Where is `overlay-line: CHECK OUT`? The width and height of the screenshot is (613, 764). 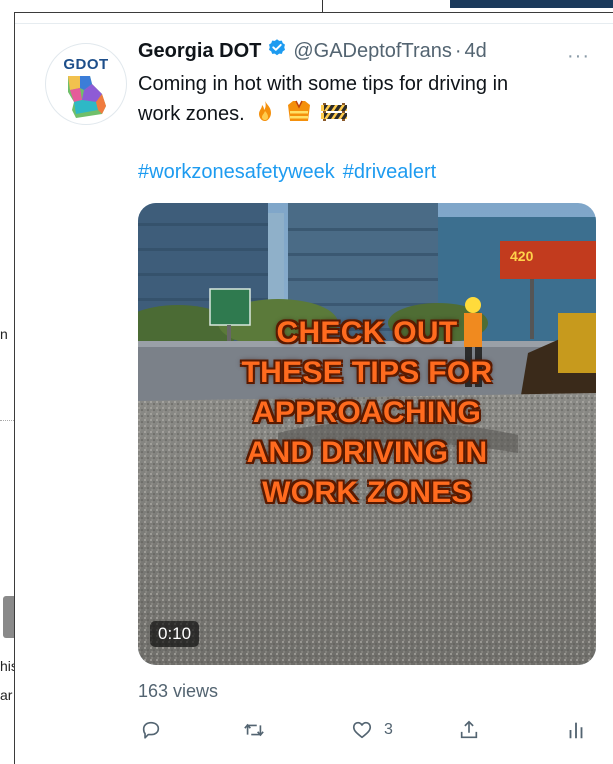
overlay-line: CHECK OUT is located at coordinates (367, 332).